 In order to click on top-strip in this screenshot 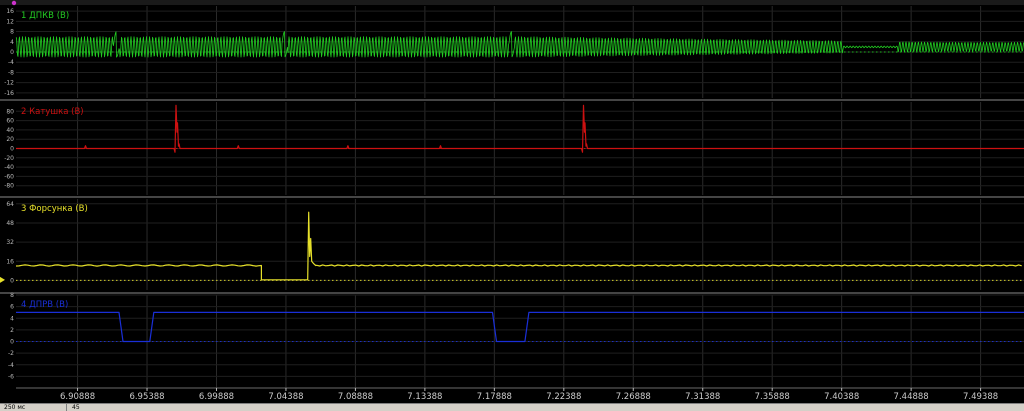, I will do `click(512, 2)`.